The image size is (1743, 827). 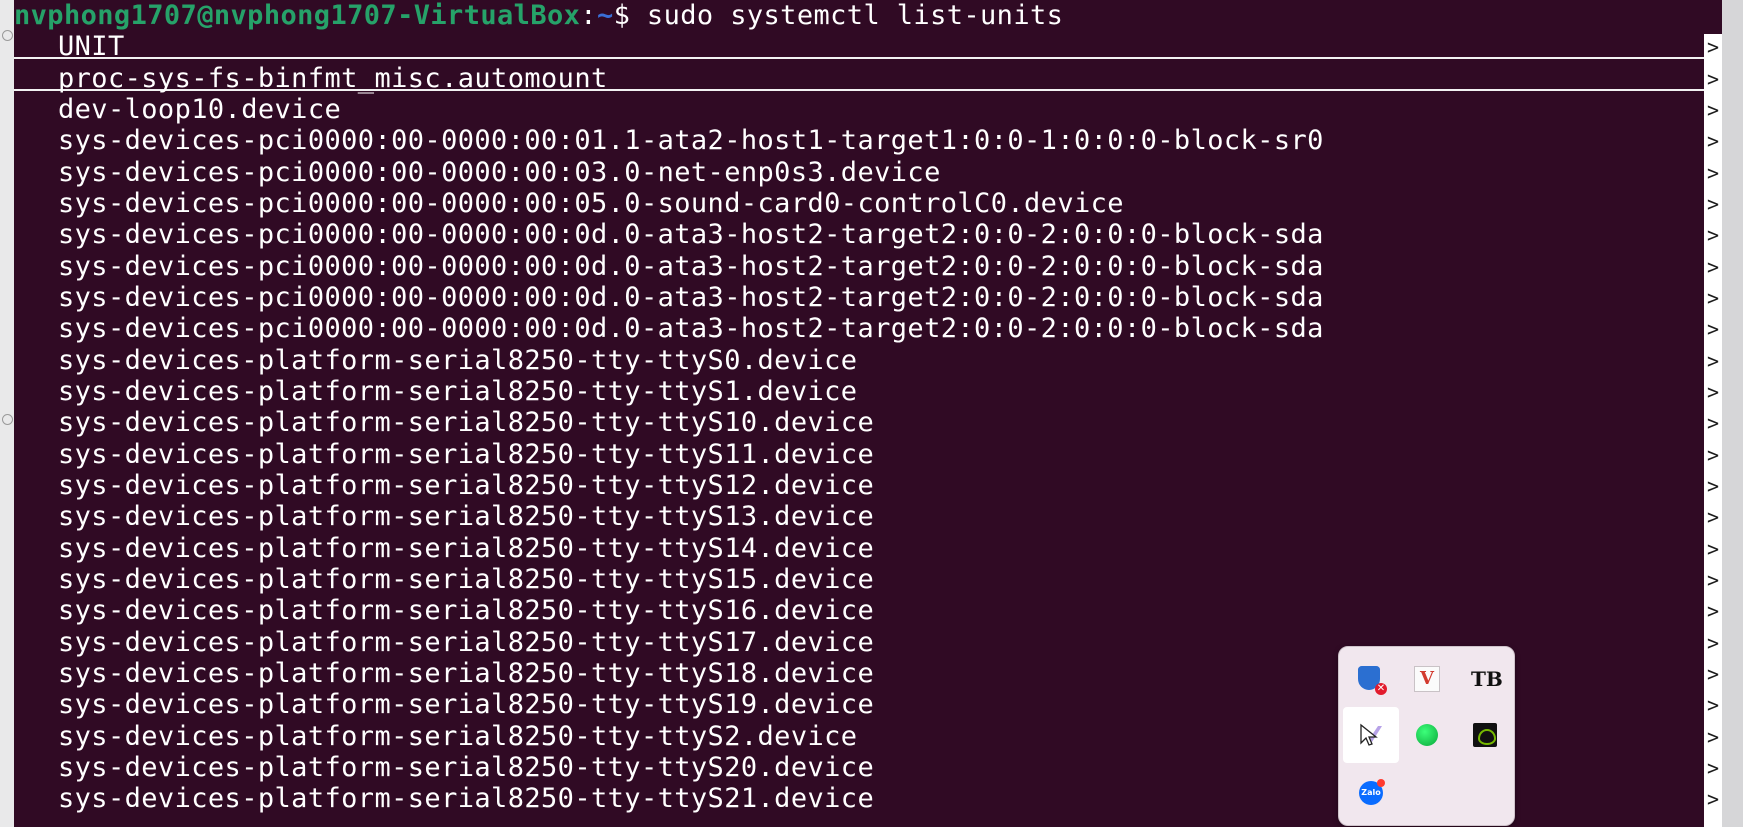 I want to click on nvidia-icon, so click(x=1485, y=735).